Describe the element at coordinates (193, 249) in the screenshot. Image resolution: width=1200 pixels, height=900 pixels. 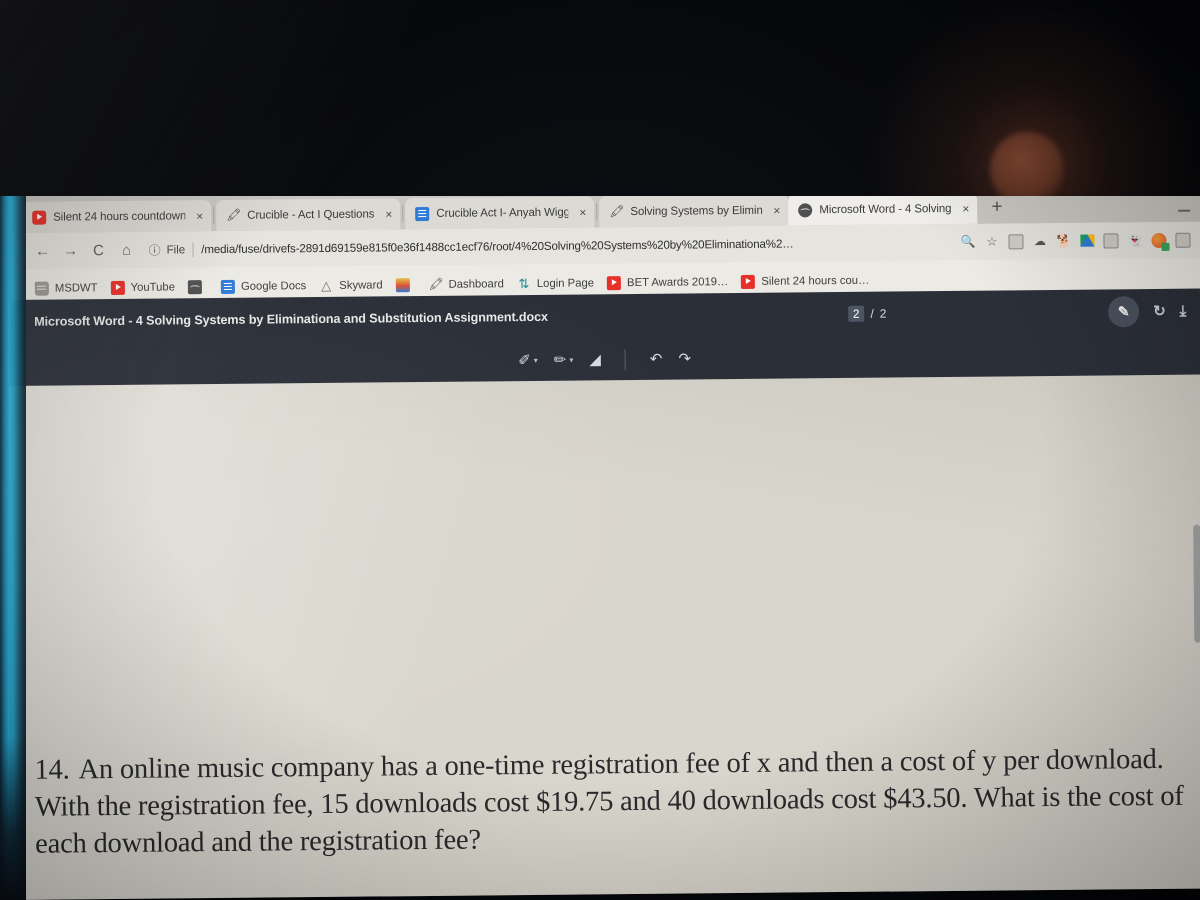
I see `url-divider` at that location.